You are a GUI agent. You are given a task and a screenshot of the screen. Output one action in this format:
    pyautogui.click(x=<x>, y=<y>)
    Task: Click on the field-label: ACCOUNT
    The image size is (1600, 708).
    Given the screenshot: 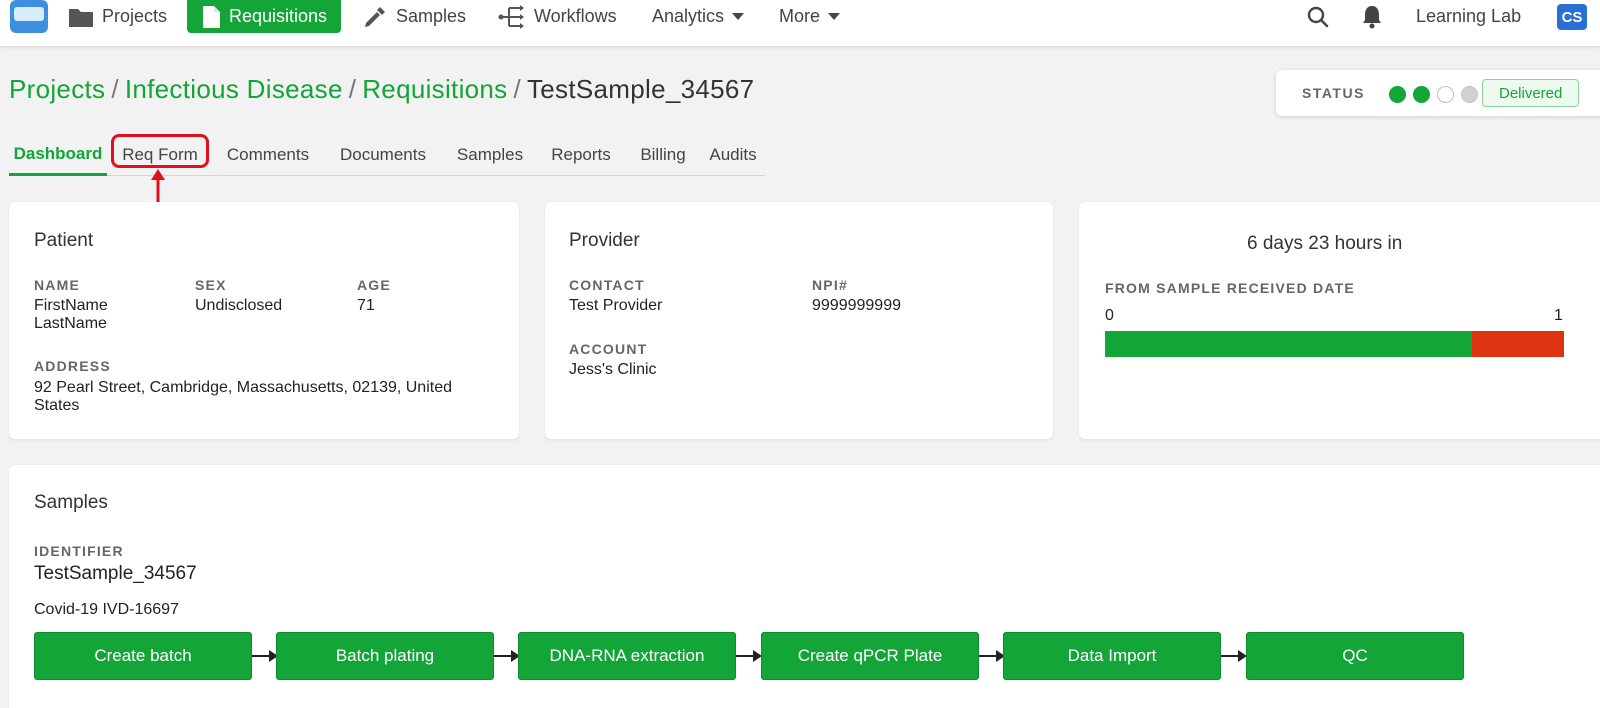 What is the action you would take?
    pyautogui.click(x=608, y=349)
    